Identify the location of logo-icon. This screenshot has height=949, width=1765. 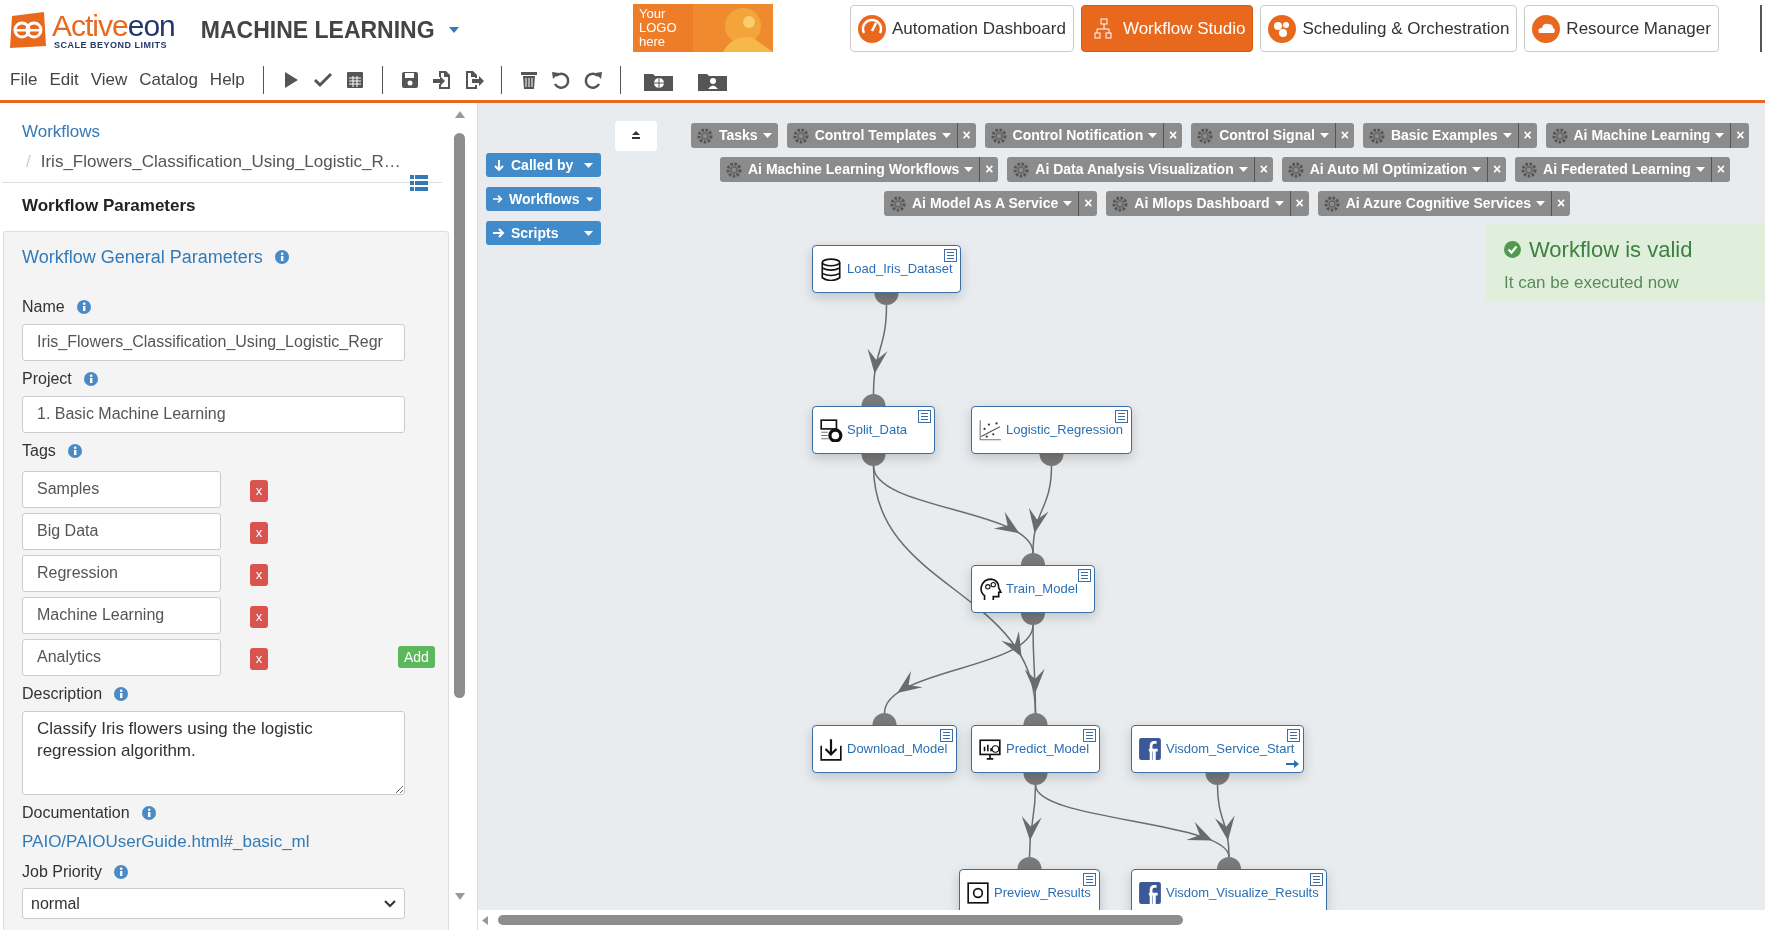
(28, 30).